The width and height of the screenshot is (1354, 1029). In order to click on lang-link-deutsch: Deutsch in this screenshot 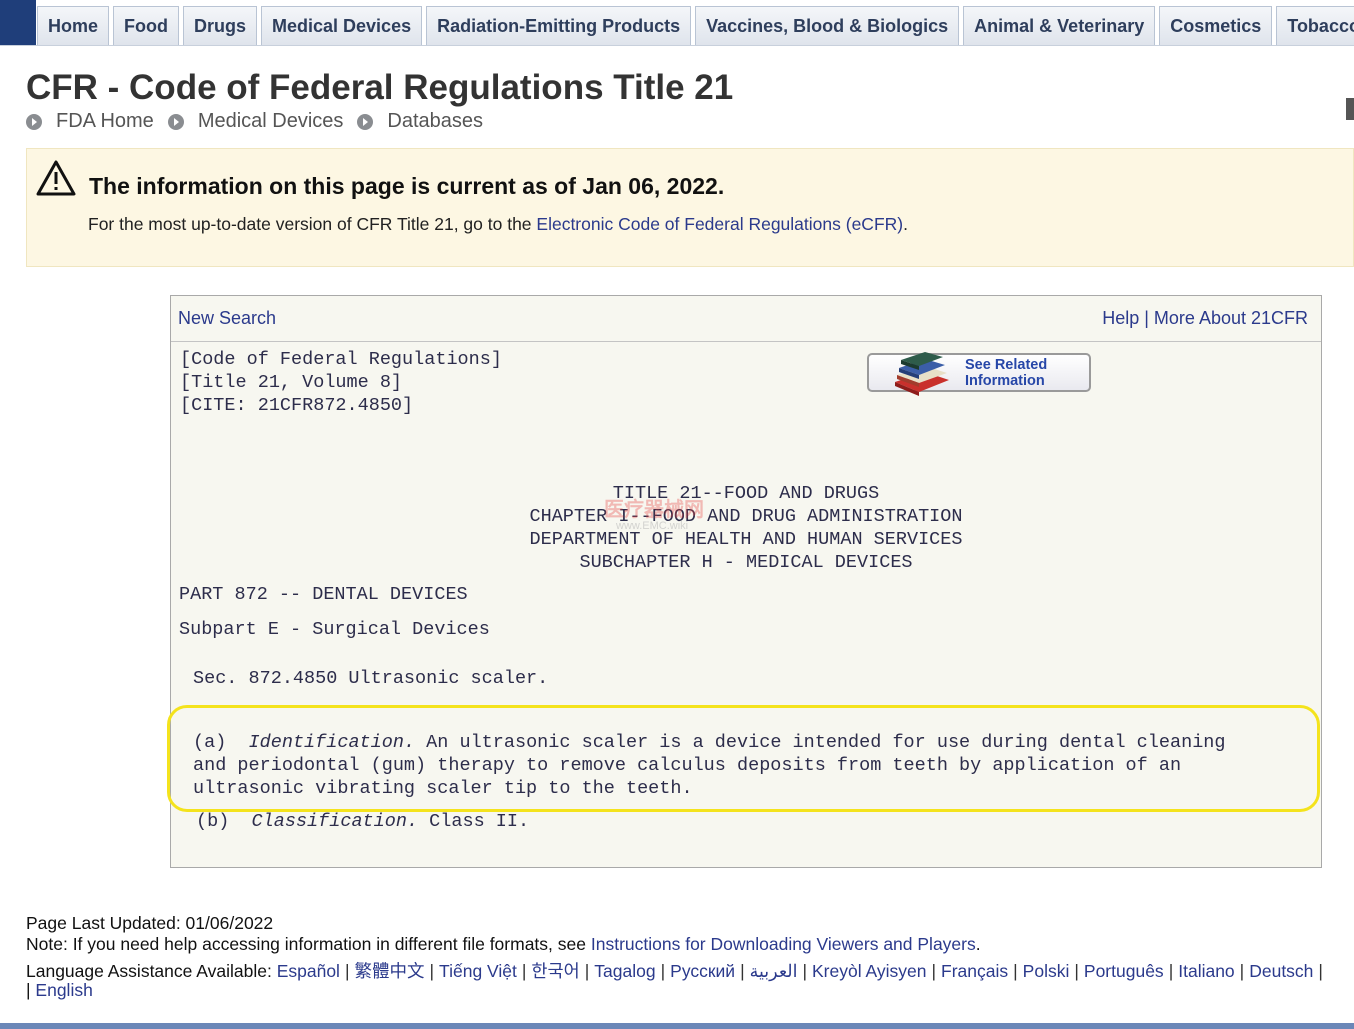, I will do `click(1281, 971)`.